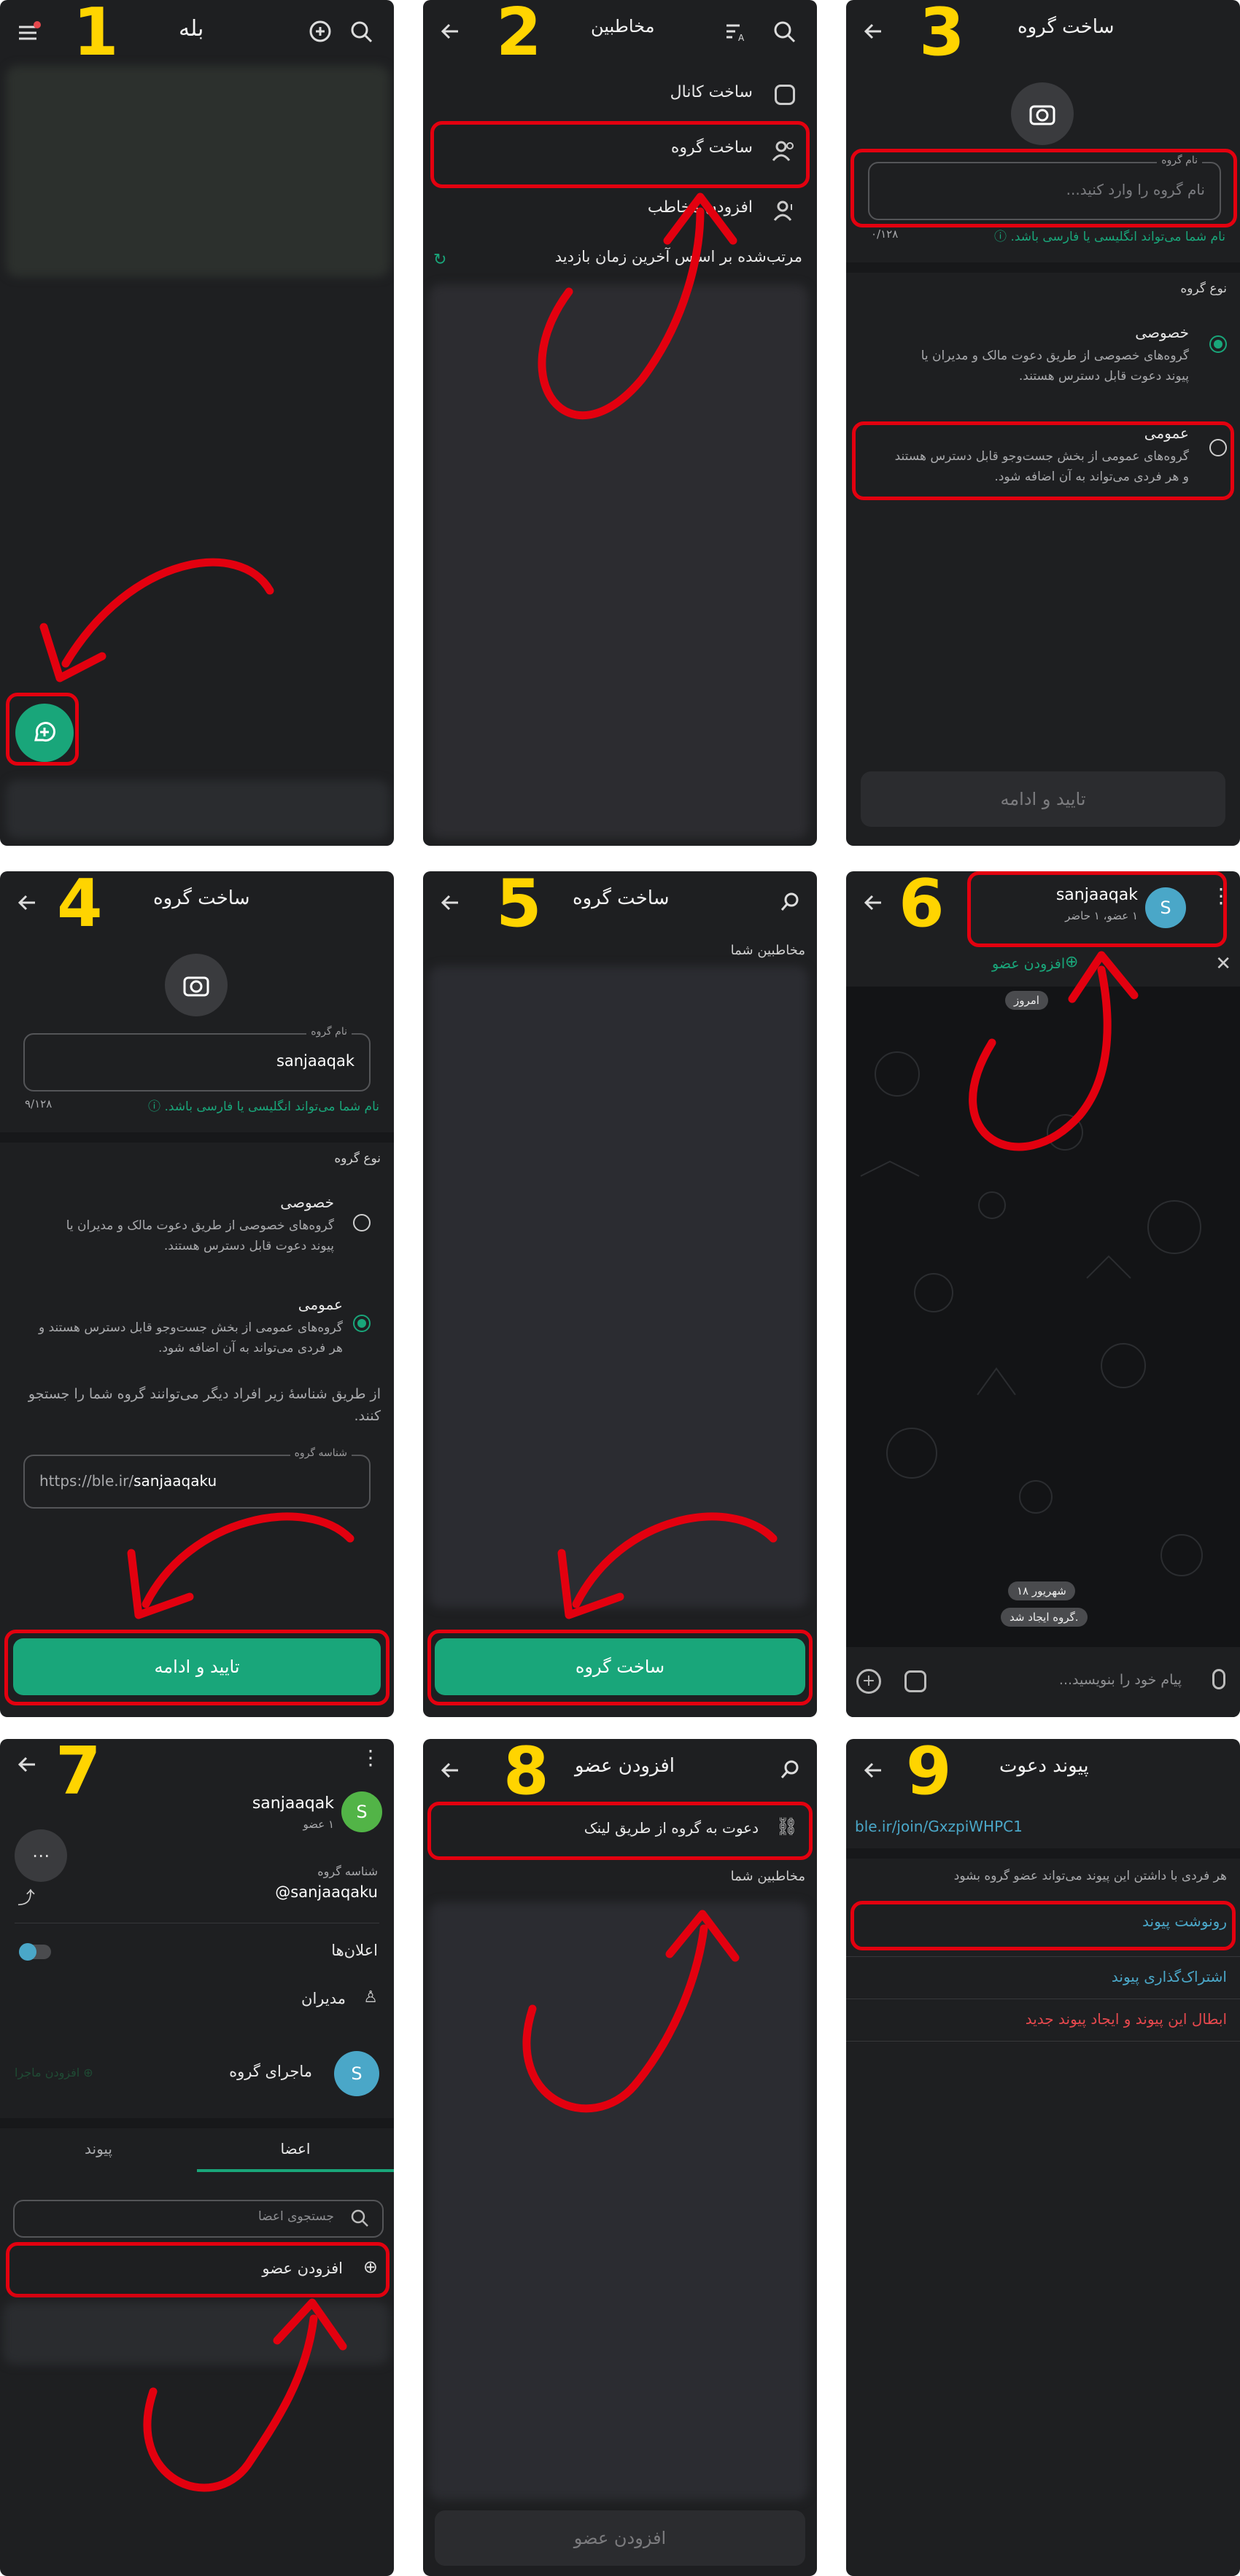  What do you see at coordinates (167, 613) in the screenshot?
I see `arrow-to-fab` at bounding box center [167, 613].